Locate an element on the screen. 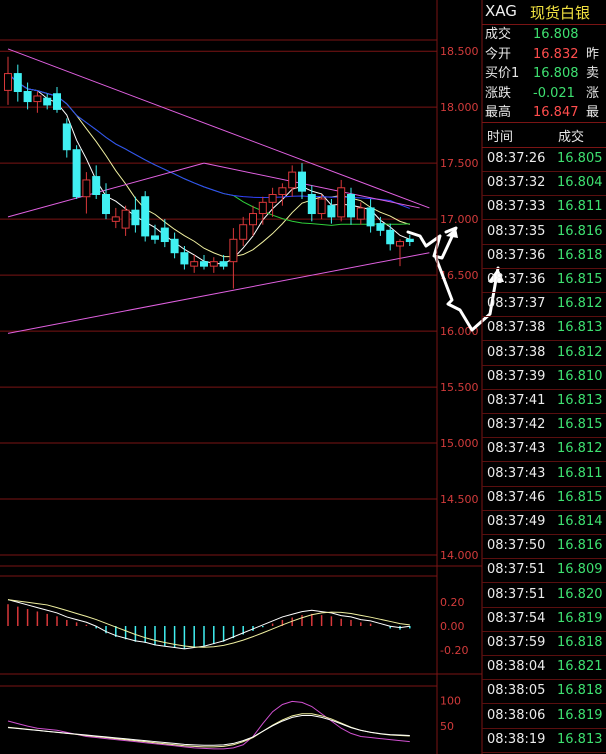  tick-row: 08:37:50 16.816 is located at coordinates (544, 547).